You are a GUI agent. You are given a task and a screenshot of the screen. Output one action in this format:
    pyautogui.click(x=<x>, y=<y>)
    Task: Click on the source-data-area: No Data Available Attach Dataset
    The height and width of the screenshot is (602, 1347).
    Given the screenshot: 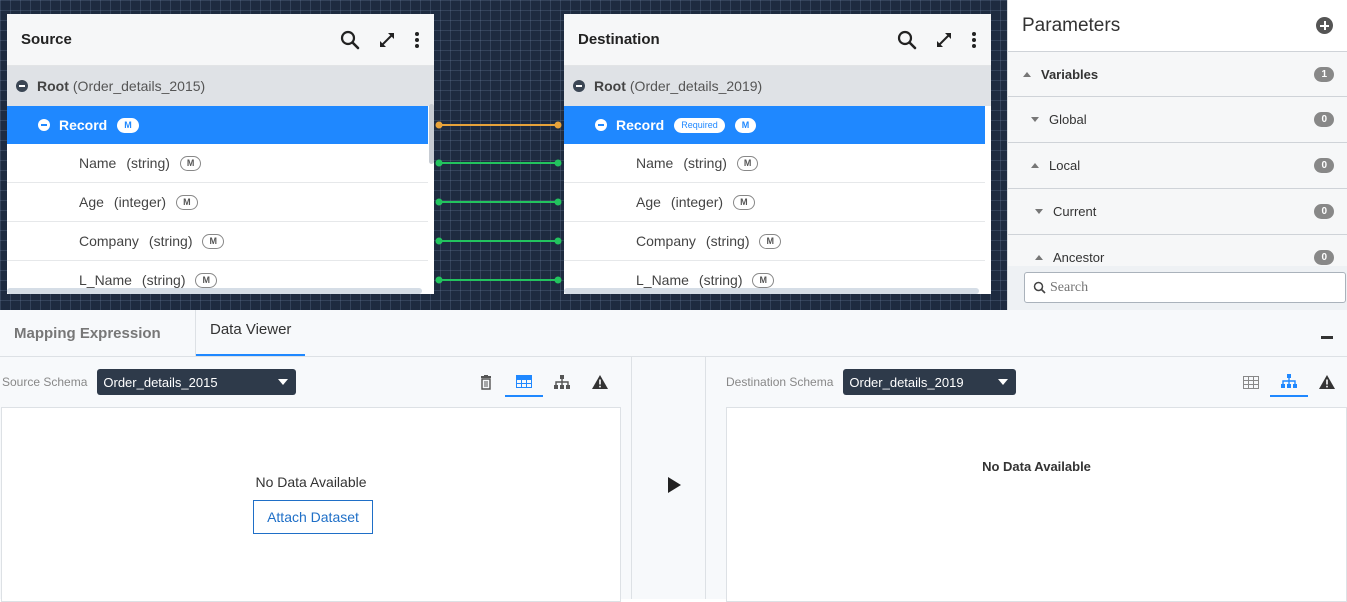 What is the action you would take?
    pyautogui.click(x=311, y=504)
    